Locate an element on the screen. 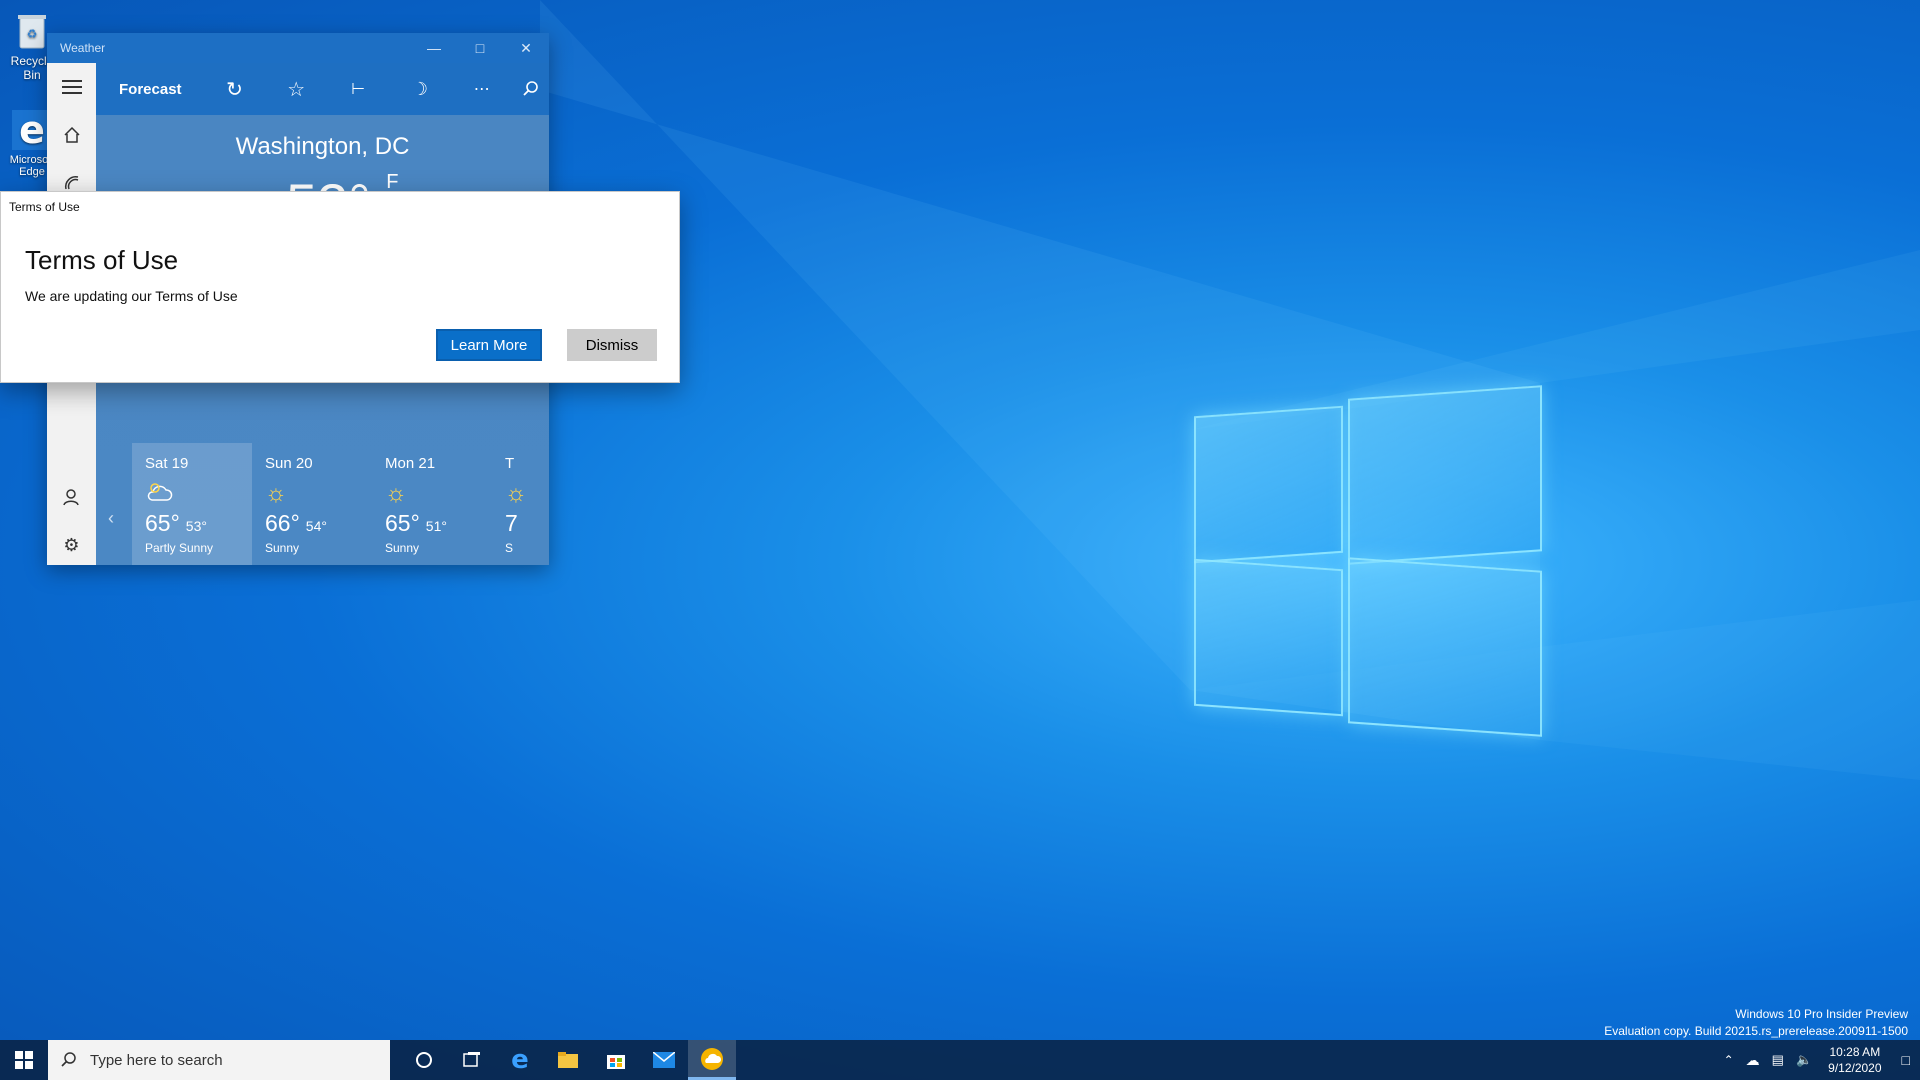  home-icon is located at coordinates (71, 134).